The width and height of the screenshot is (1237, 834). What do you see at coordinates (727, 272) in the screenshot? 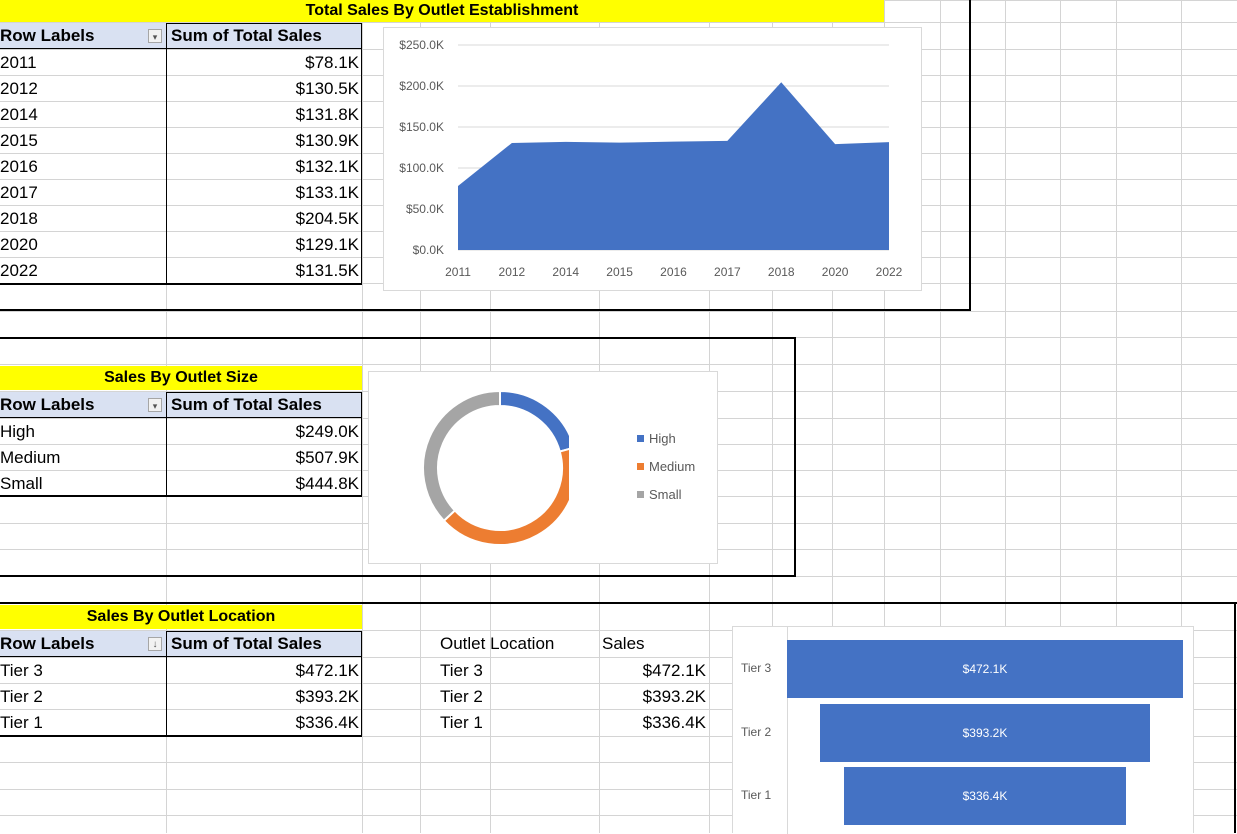
I see `x-tick-label: 2017` at bounding box center [727, 272].